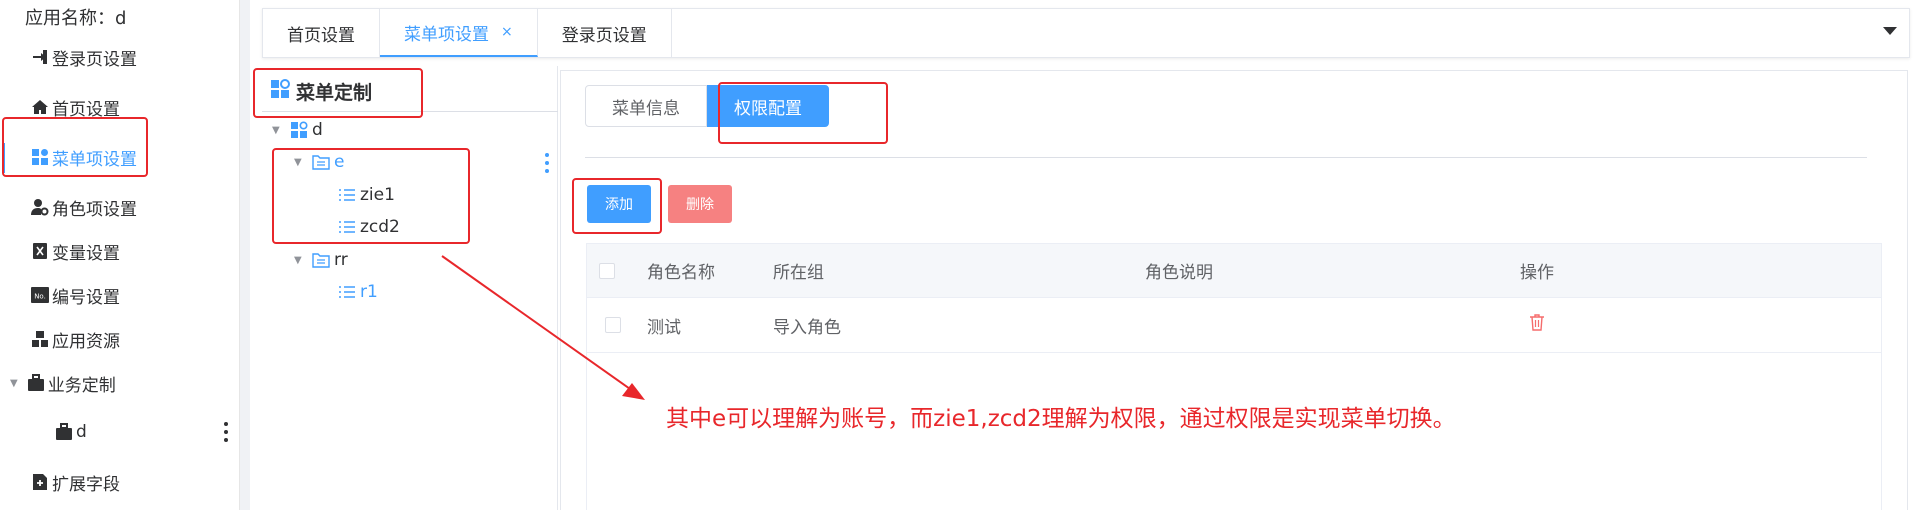 The height and width of the screenshot is (510, 1920). I want to click on sidebar-item-label: 菜单项设置, so click(94, 159).